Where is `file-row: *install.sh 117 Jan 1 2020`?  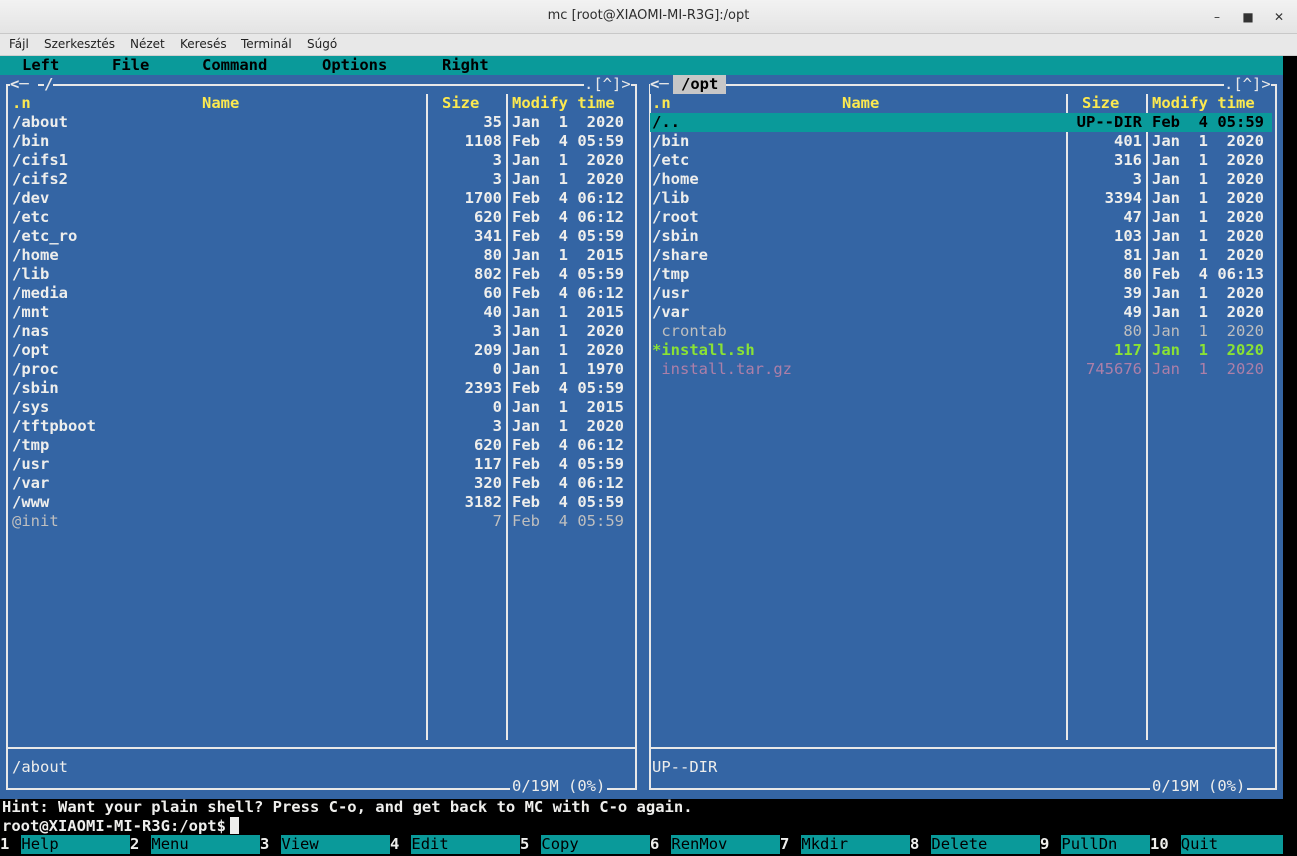
file-row: *install.sh 117 Jan 1 2020 is located at coordinates (961, 350).